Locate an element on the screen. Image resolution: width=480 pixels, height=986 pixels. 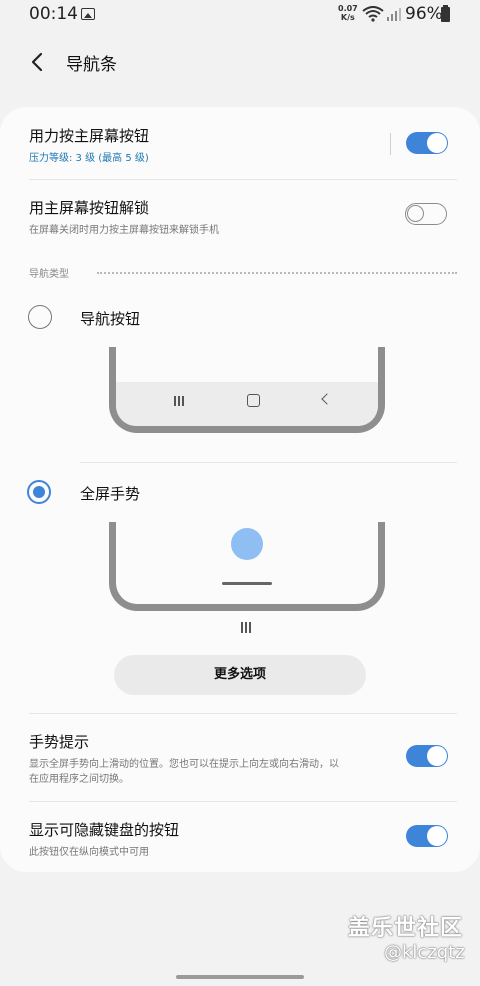
gestures-radio is located at coordinates (39, 492).